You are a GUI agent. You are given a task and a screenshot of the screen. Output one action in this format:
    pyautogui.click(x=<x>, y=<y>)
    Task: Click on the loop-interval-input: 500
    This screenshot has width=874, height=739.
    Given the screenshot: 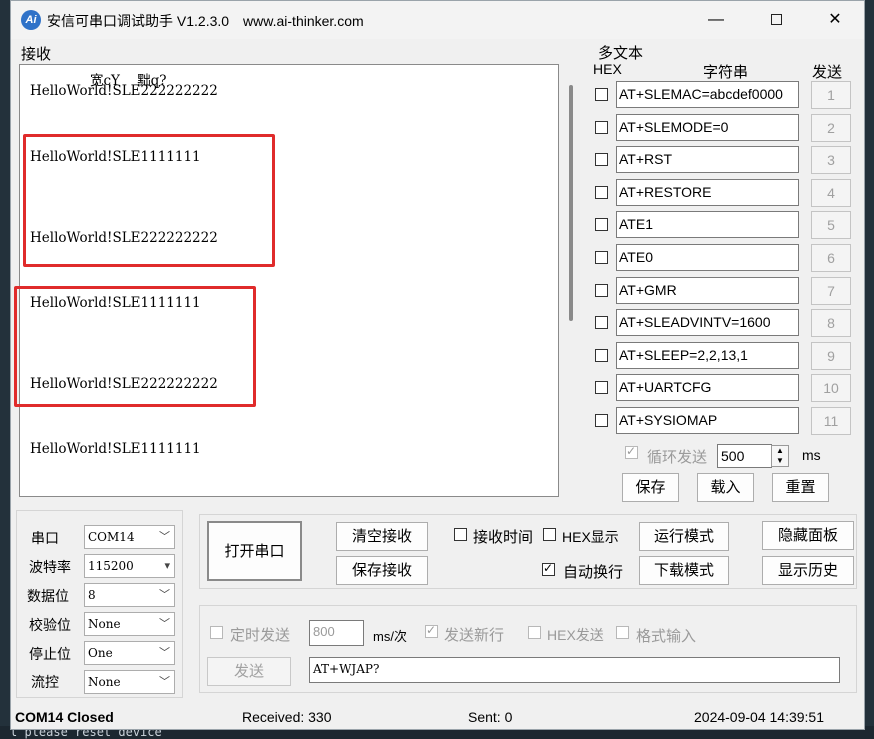 What is the action you would take?
    pyautogui.click(x=744, y=456)
    